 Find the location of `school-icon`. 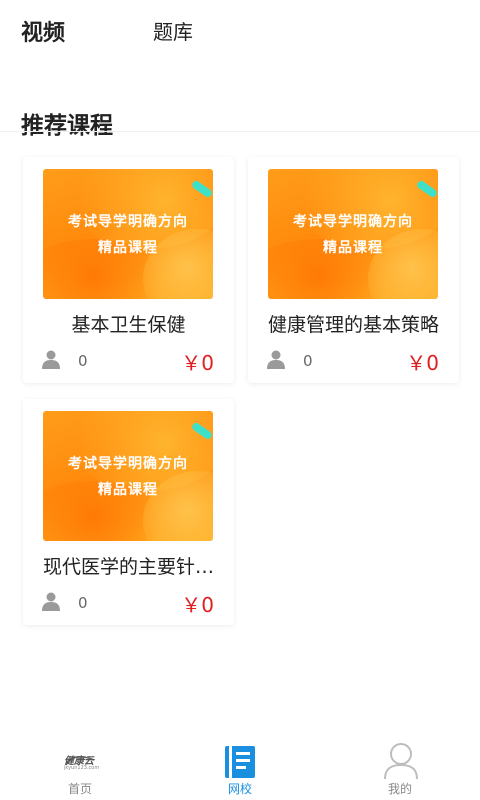

school-icon is located at coordinates (240, 762).